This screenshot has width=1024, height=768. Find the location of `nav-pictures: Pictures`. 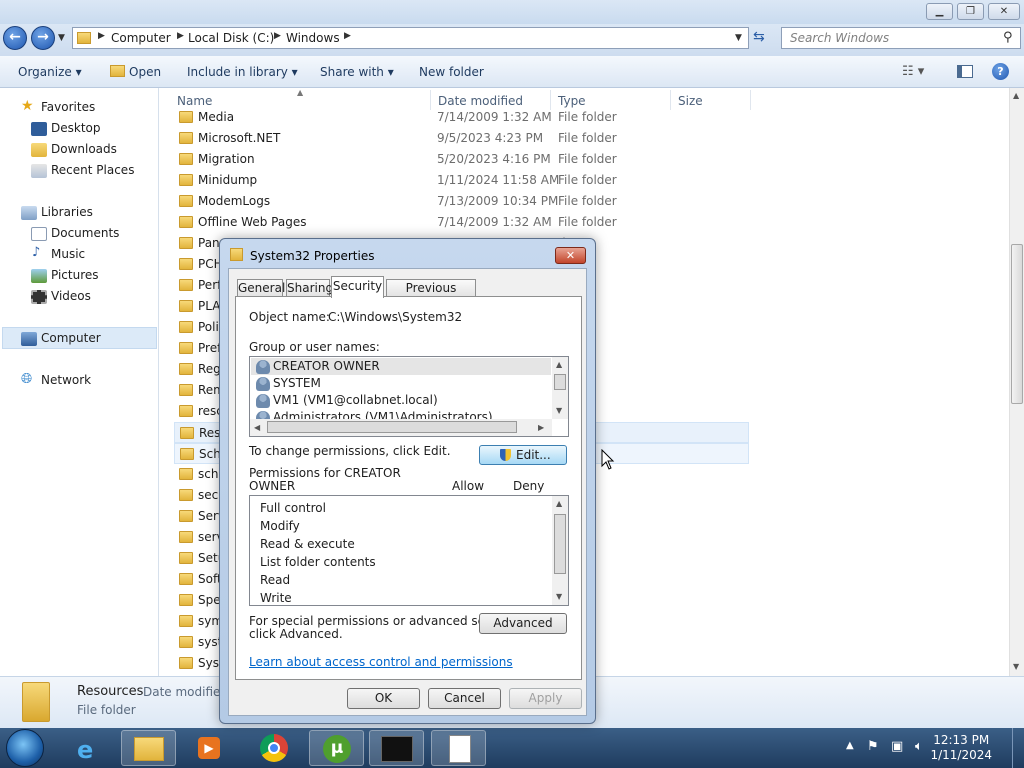

nav-pictures: Pictures is located at coordinates (75, 275).